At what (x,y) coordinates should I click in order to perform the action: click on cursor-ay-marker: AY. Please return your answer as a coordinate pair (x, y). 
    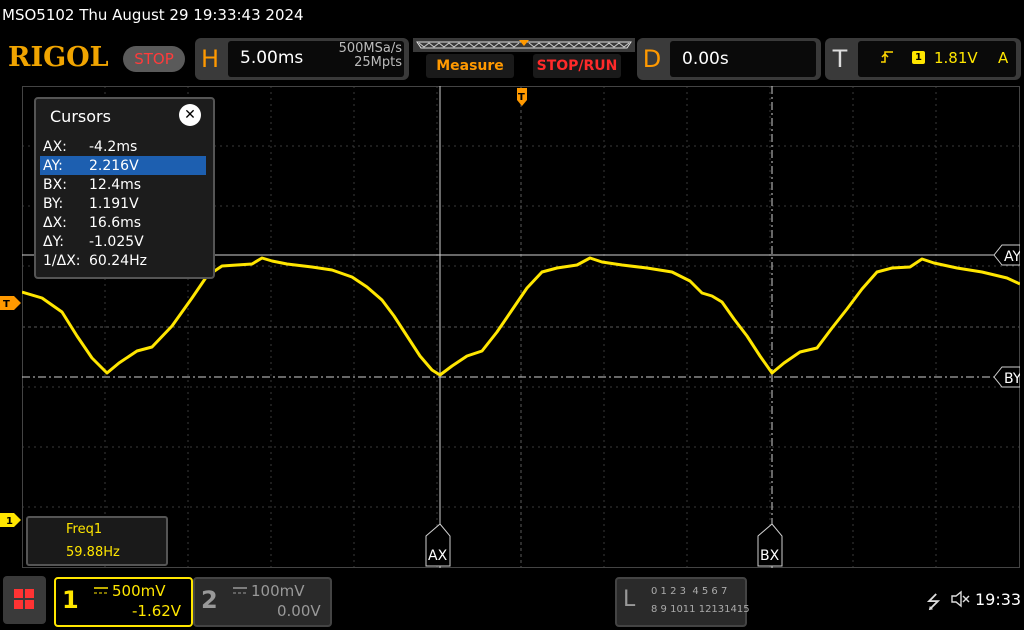
    Looking at the image, I should click on (1006, 255).